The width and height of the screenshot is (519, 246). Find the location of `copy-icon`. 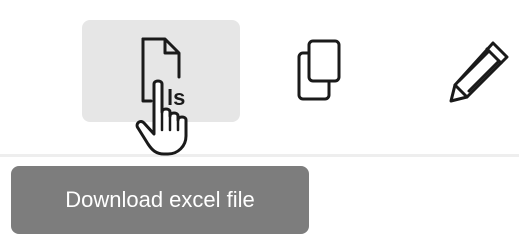

copy-icon is located at coordinates (319, 71).